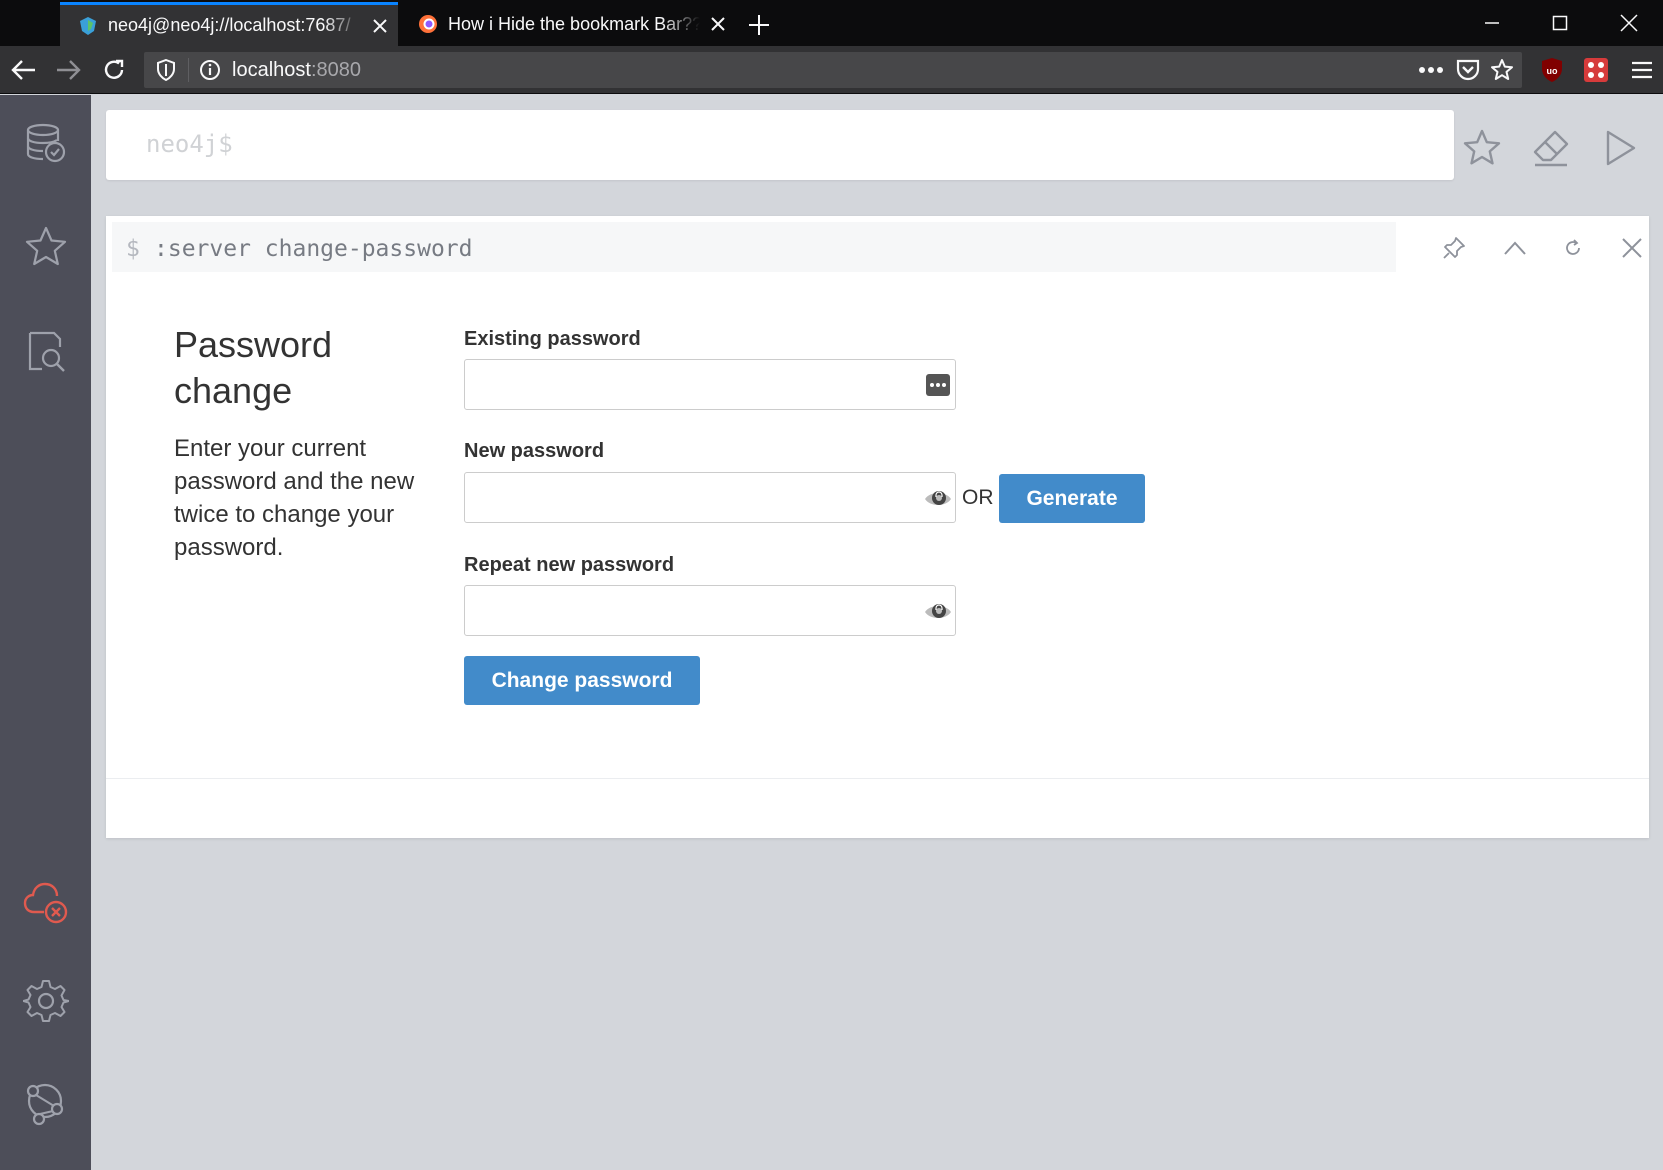 This screenshot has height=1170, width=1663. I want to click on minimize-icon, so click(1492, 23).